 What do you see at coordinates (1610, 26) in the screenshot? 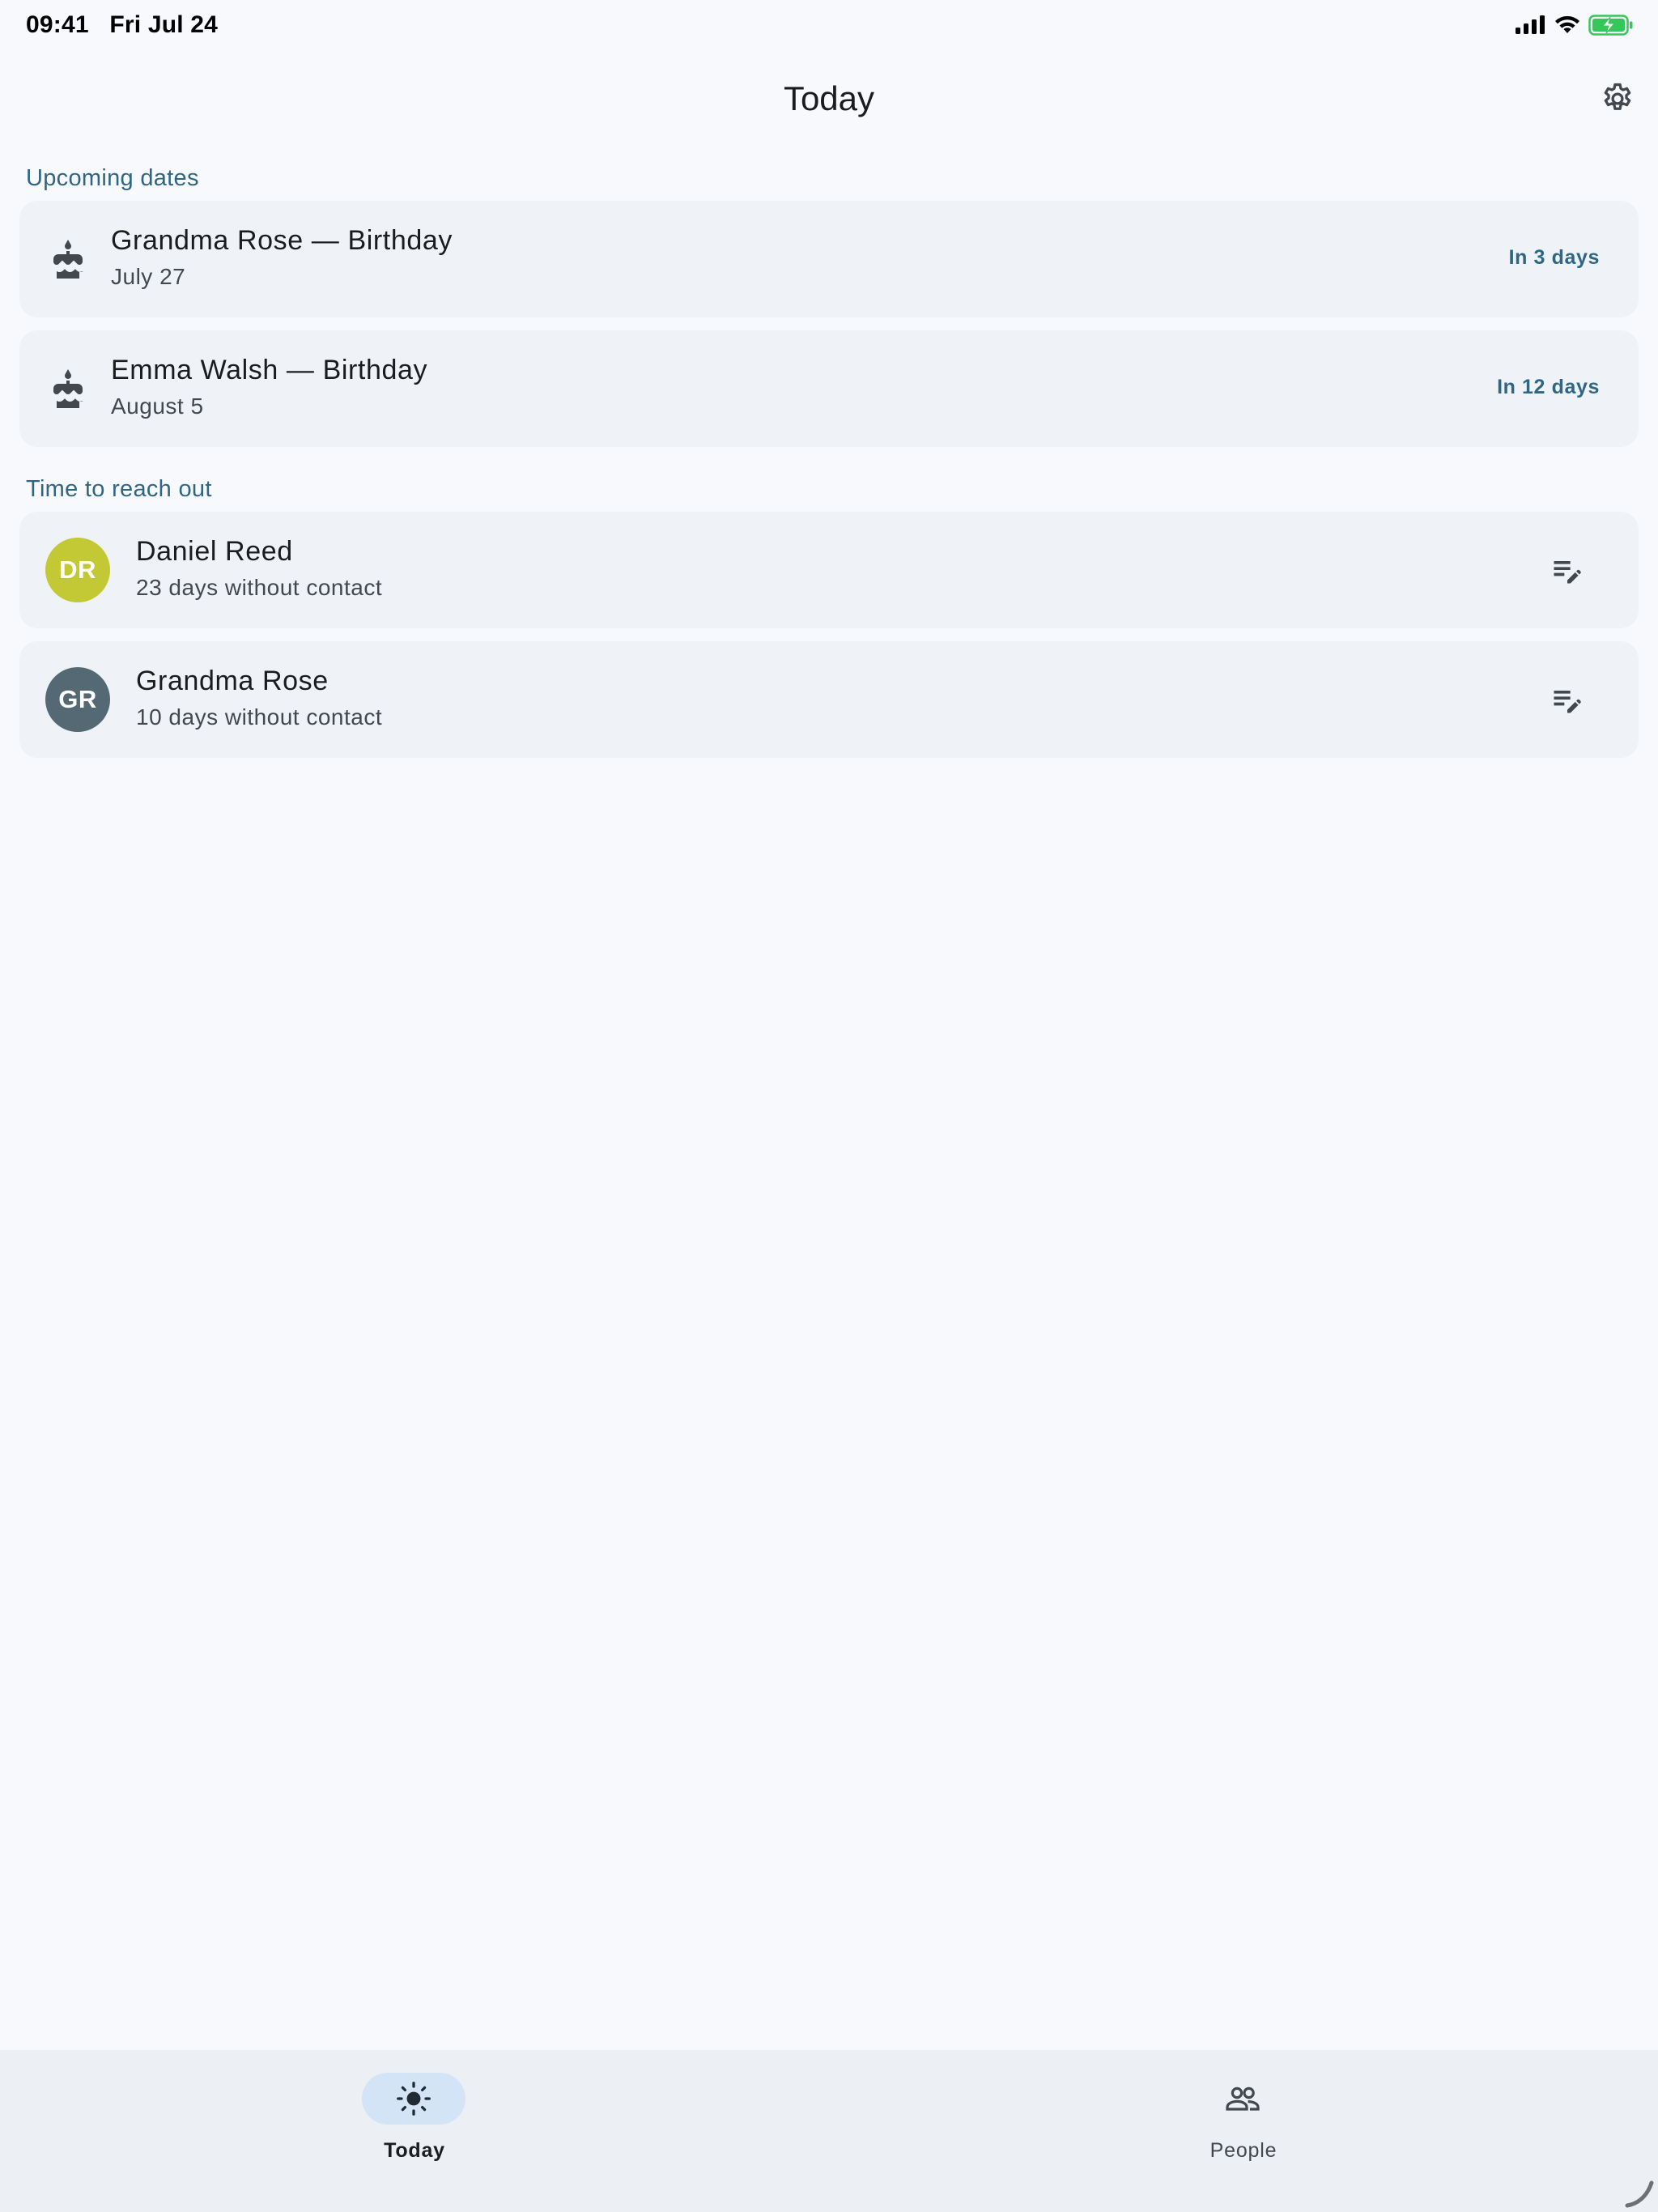
I see `battery-charging-icon` at bounding box center [1610, 26].